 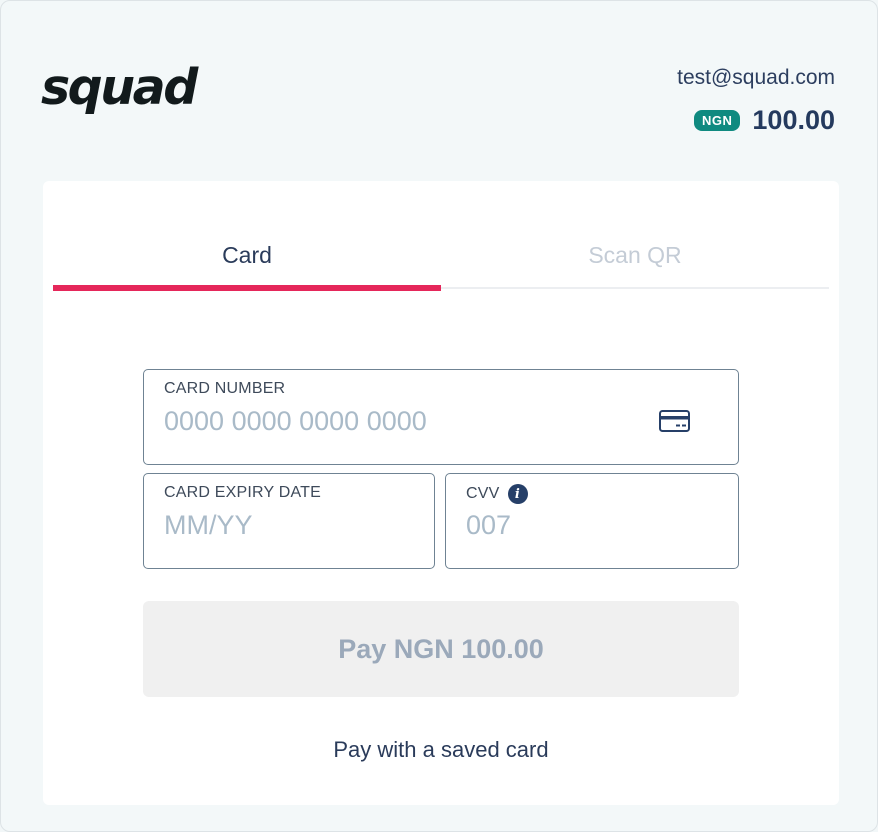 I want to click on info-icon: i, so click(x=517, y=494).